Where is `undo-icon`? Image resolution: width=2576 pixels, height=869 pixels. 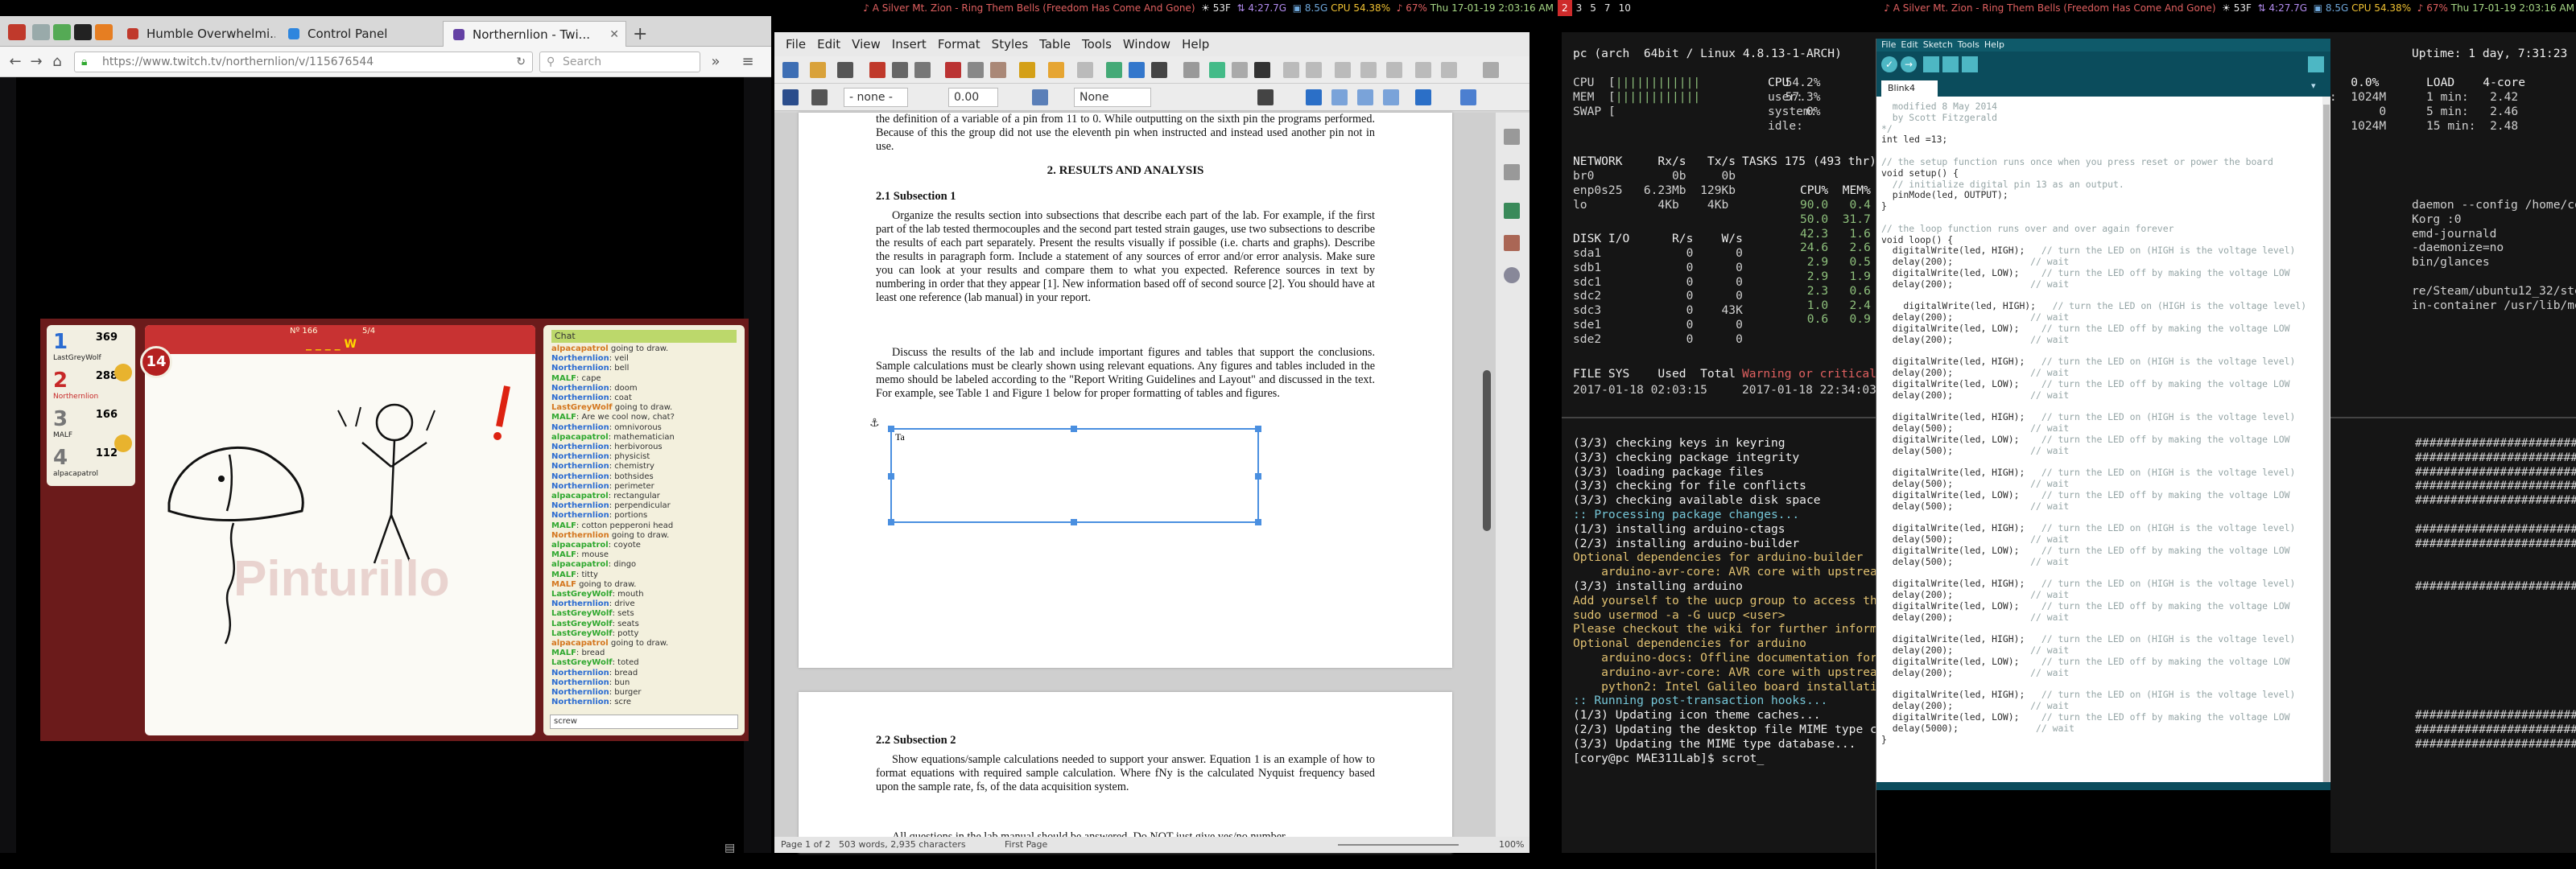
undo-icon is located at coordinates (1056, 70).